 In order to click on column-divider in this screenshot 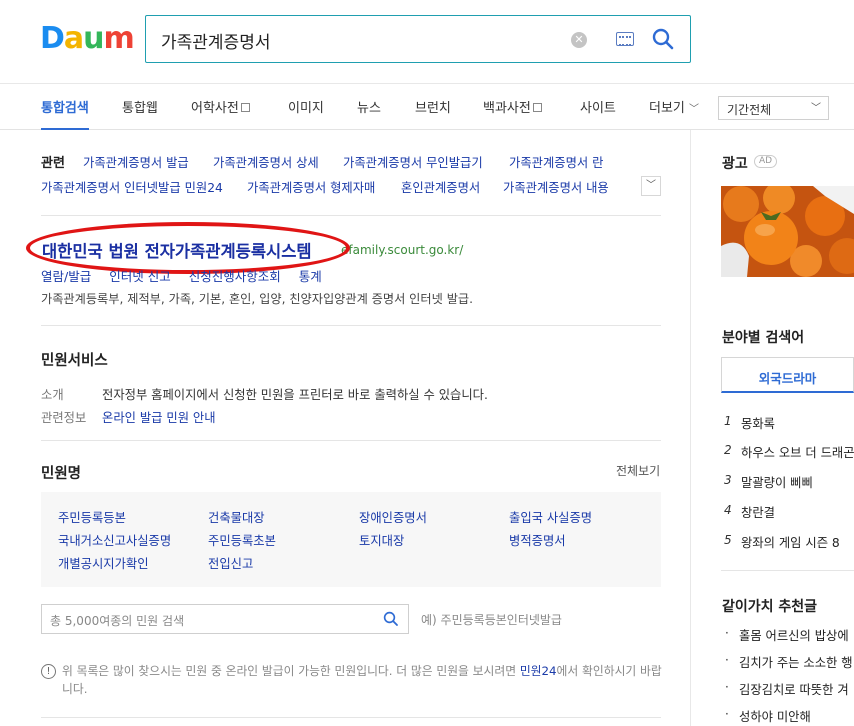, I will do `click(690, 428)`.